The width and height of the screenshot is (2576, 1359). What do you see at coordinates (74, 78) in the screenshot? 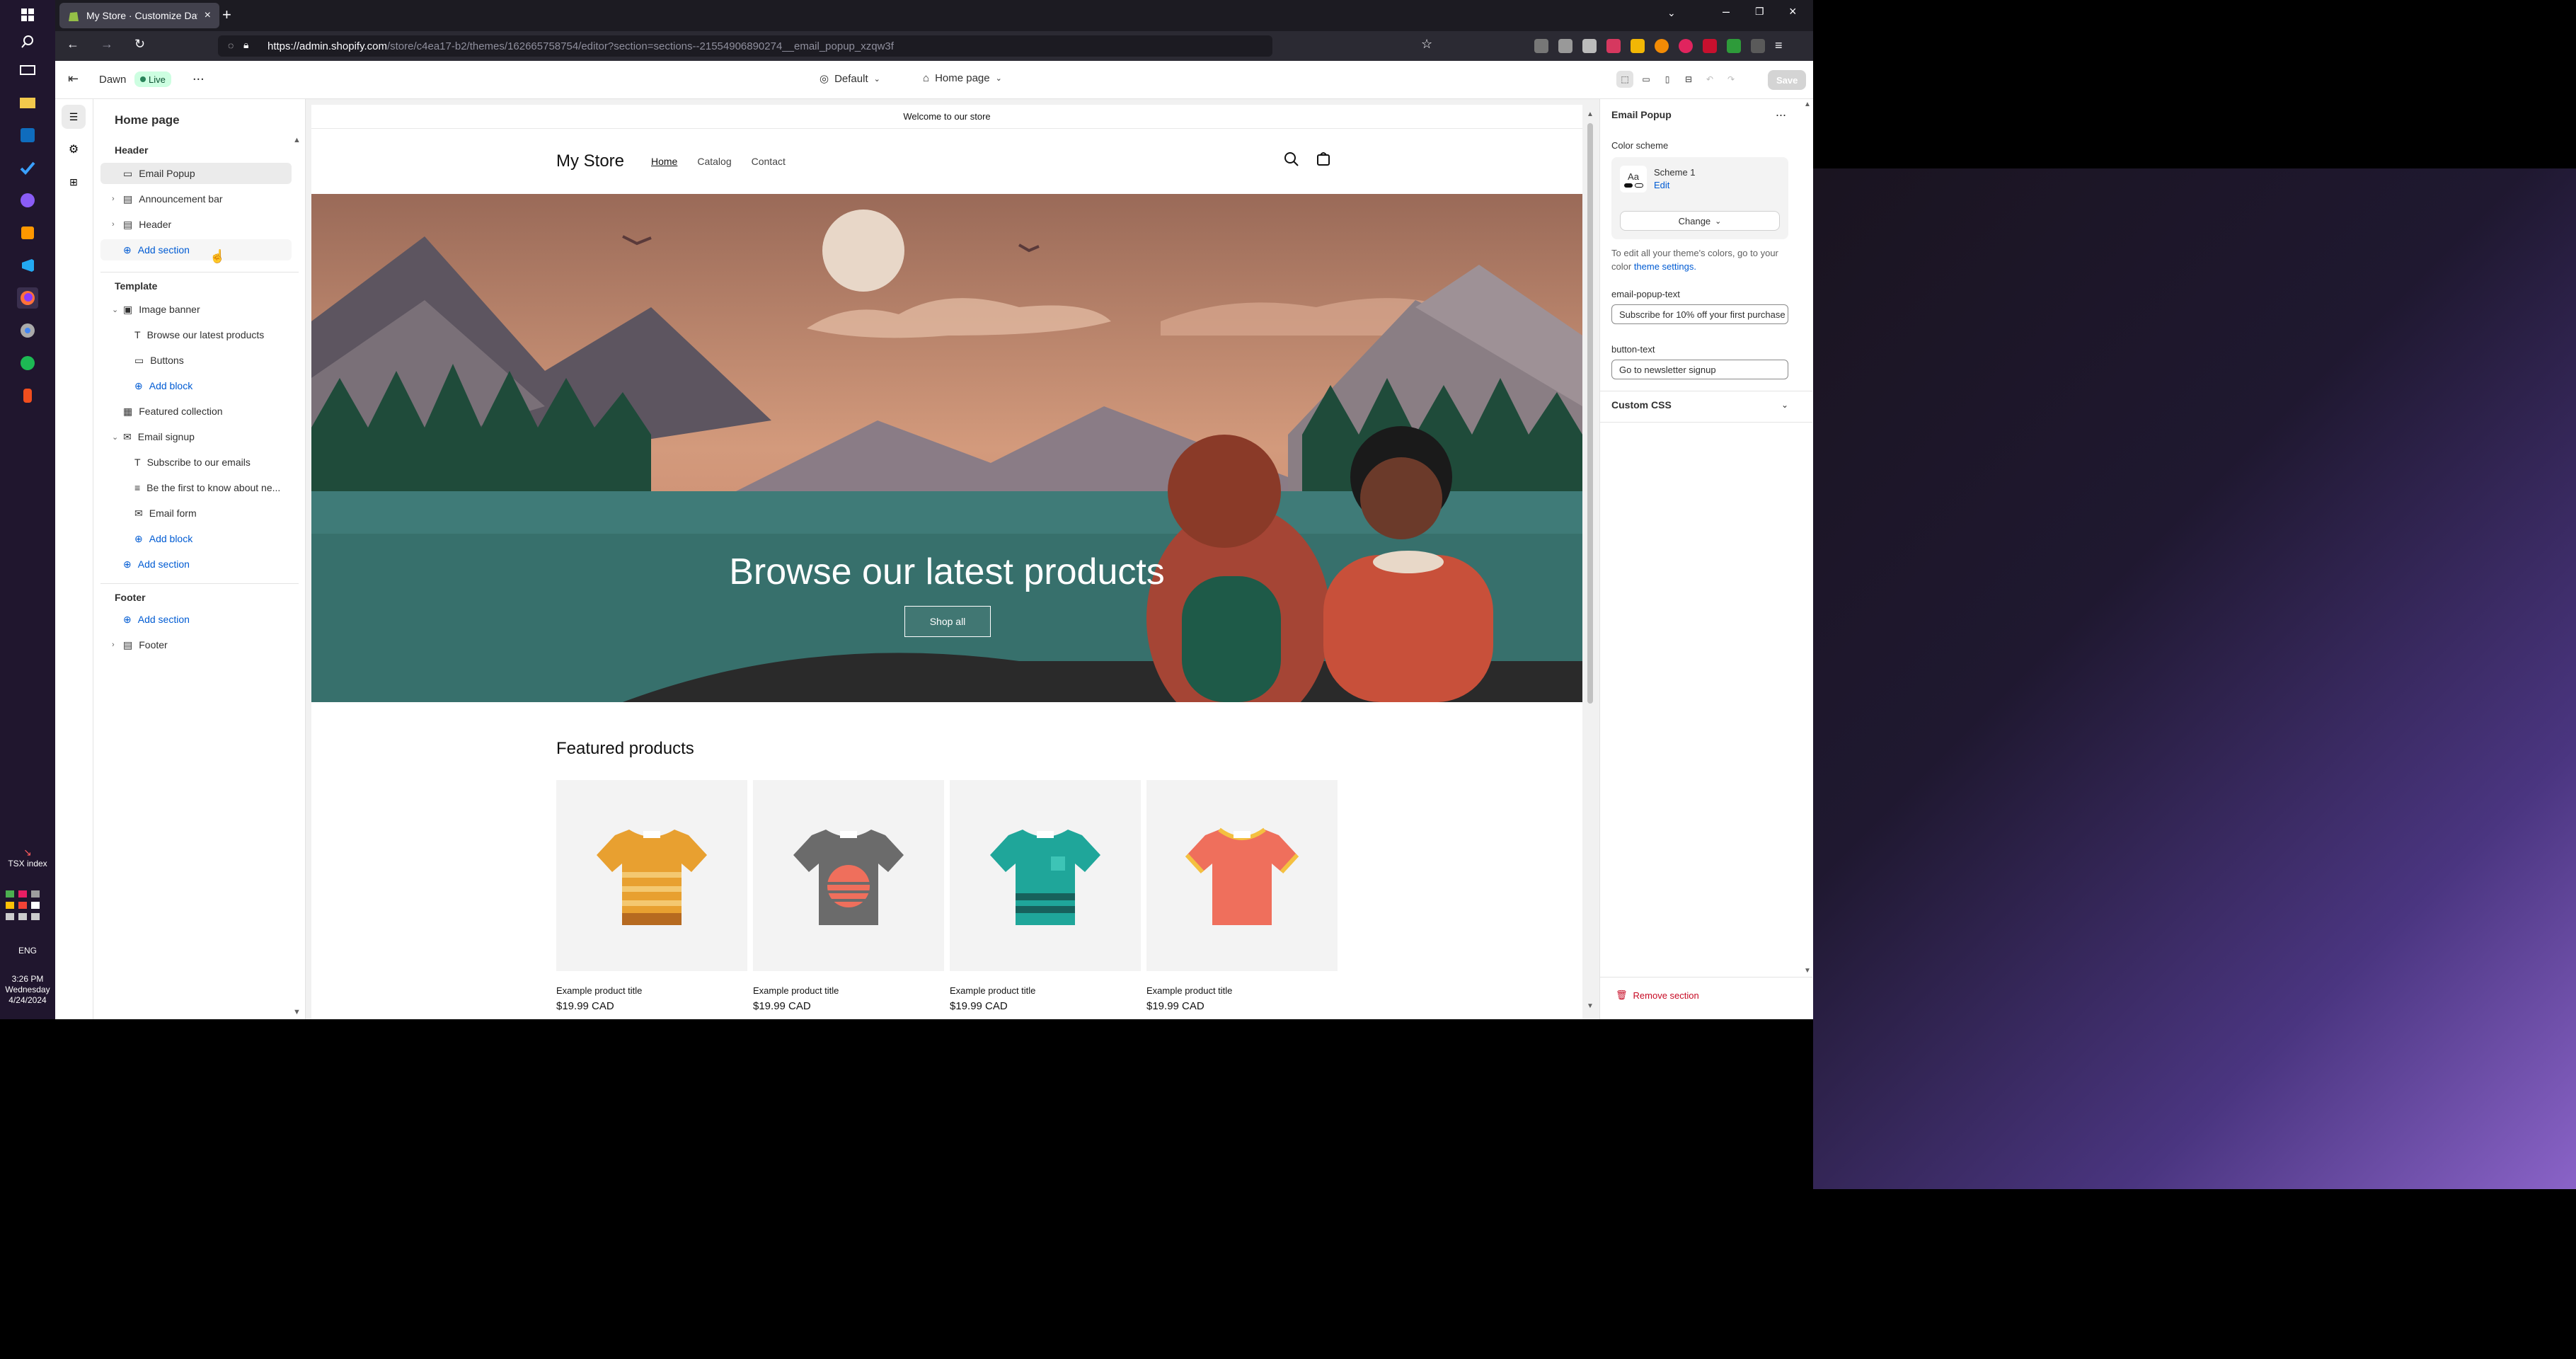
I see `exit-editor-icon: ⇤` at bounding box center [74, 78].